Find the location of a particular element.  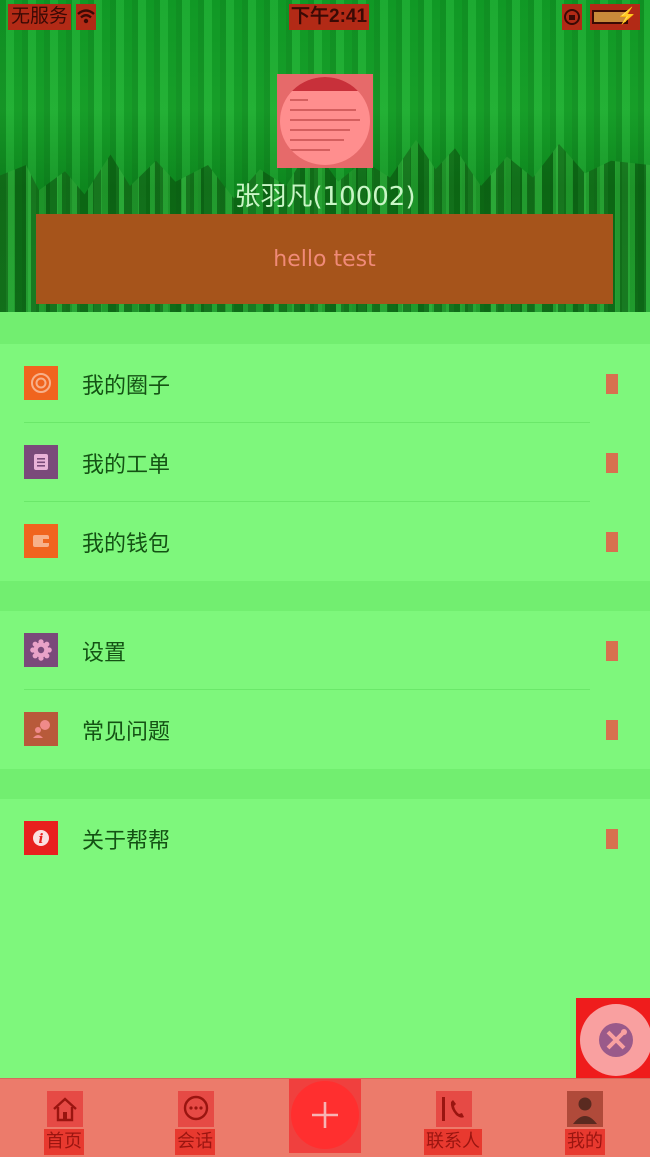

add-button is located at coordinates (325, 1116).